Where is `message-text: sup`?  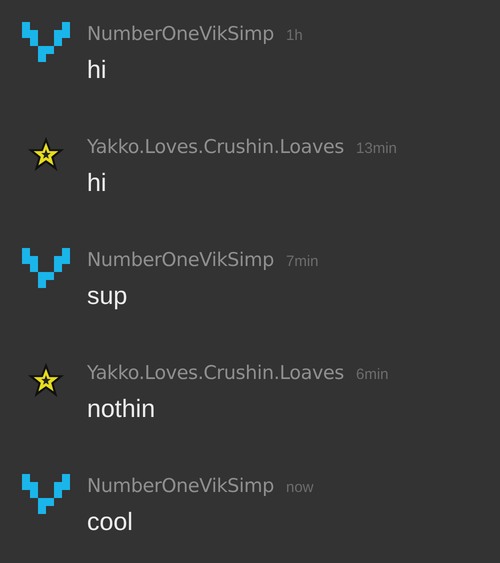 message-text: sup is located at coordinates (107, 296).